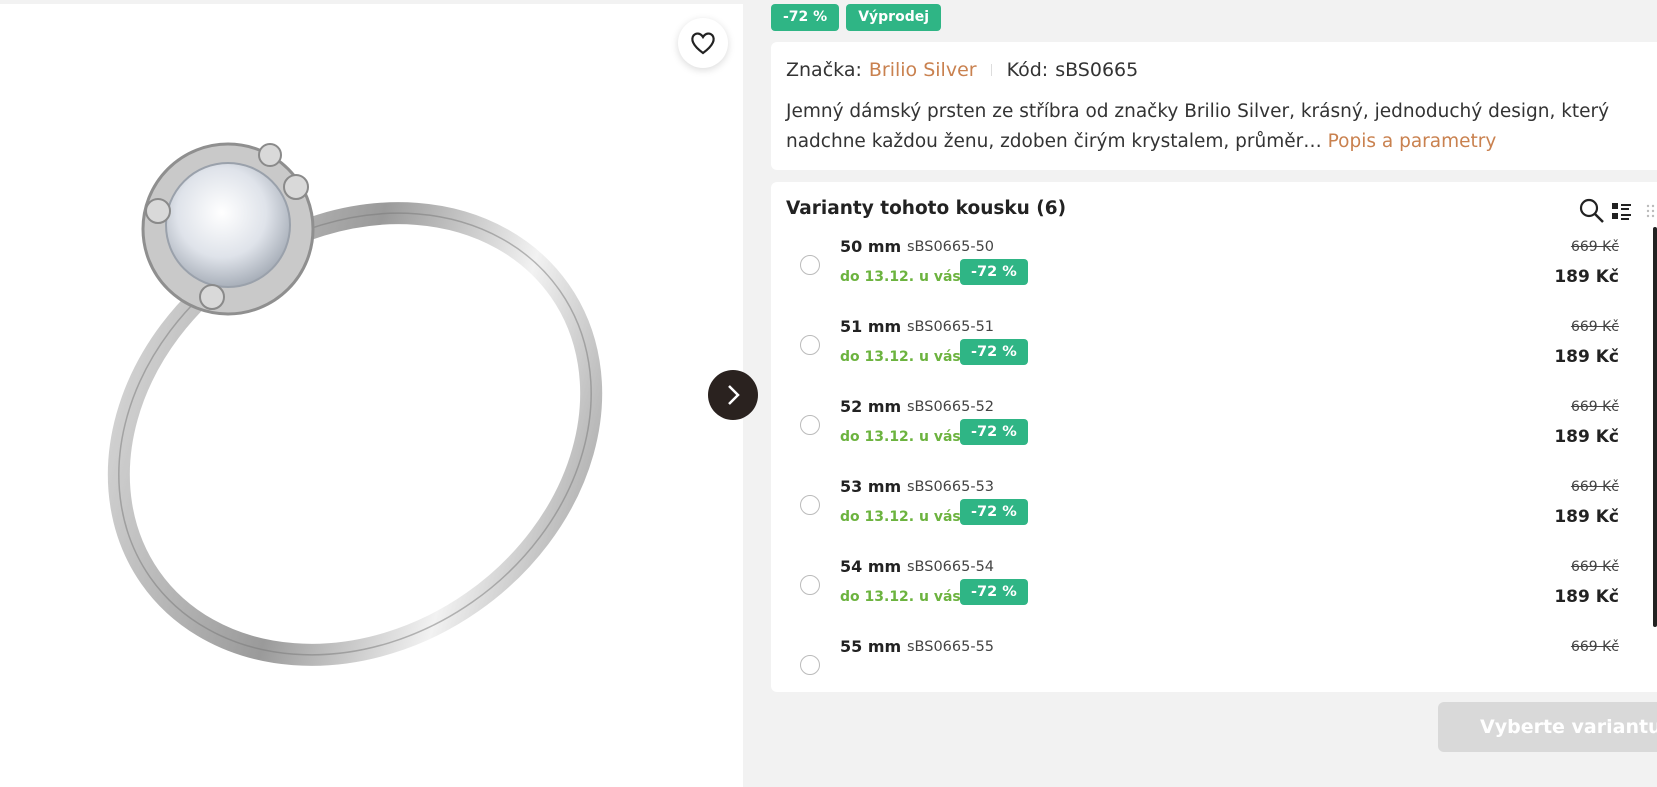 This screenshot has height=787, width=1657. I want to click on chevron-right-icon, so click(734, 395).